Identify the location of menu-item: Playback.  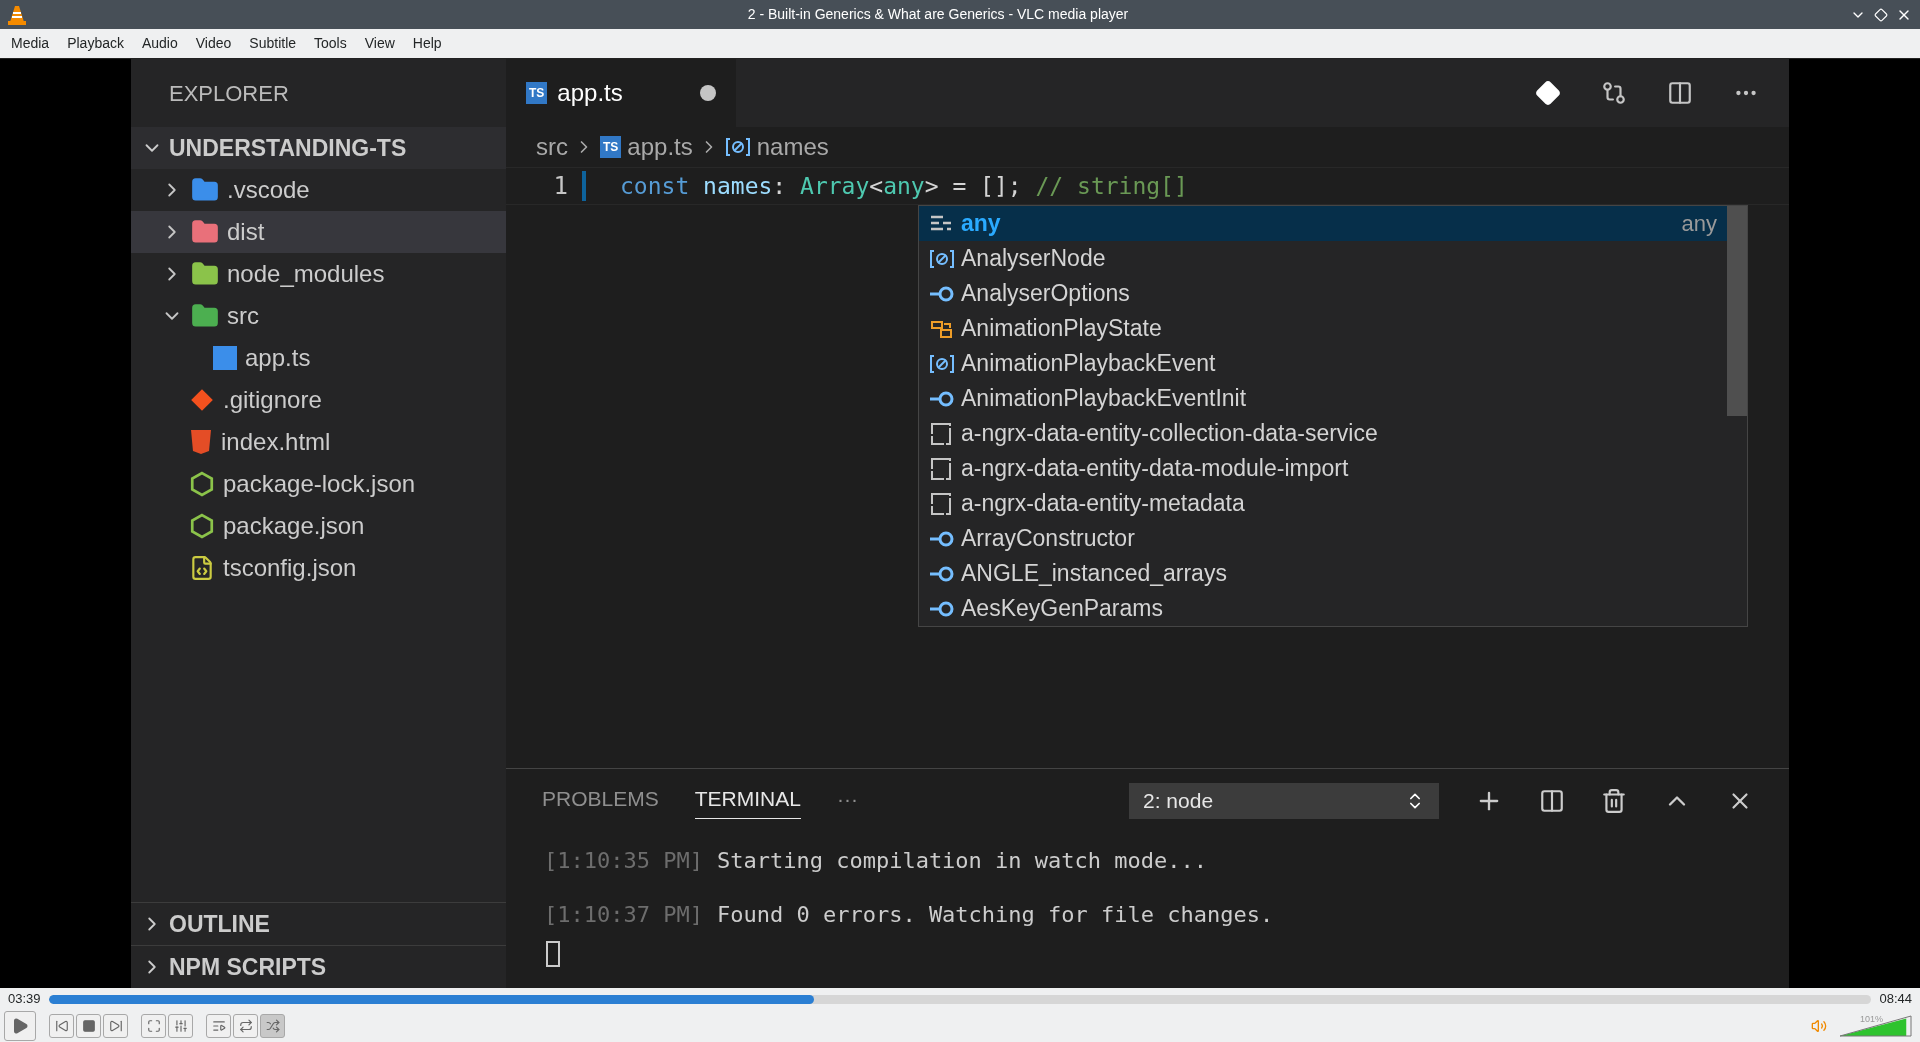
(95, 43).